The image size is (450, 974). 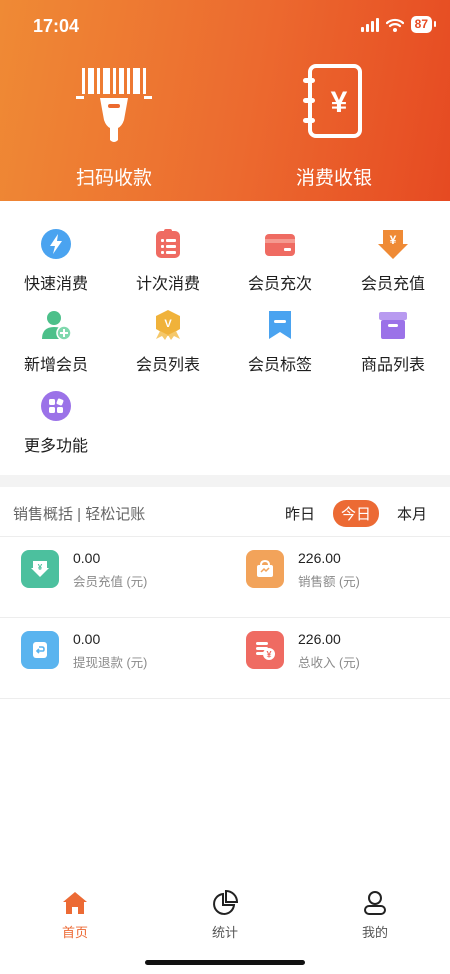 What do you see at coordinates (110, 582) in the screenshot?
I see `stat-label: 会员充值 (元)` at bounding box center [110, 582].